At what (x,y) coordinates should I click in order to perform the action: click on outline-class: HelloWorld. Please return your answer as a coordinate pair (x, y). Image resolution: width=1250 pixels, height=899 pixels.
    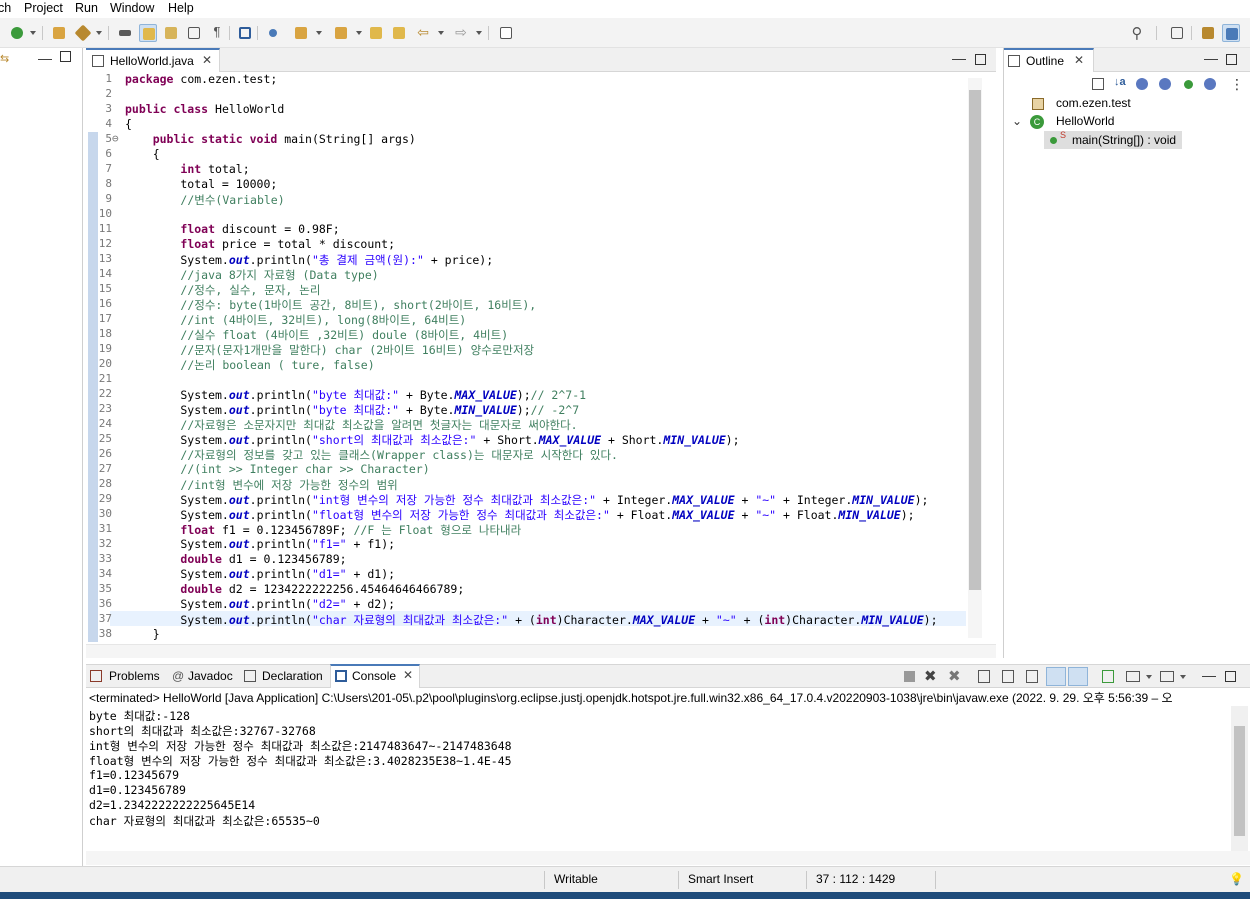
    Looking at the image, I should click on (1085, 121).